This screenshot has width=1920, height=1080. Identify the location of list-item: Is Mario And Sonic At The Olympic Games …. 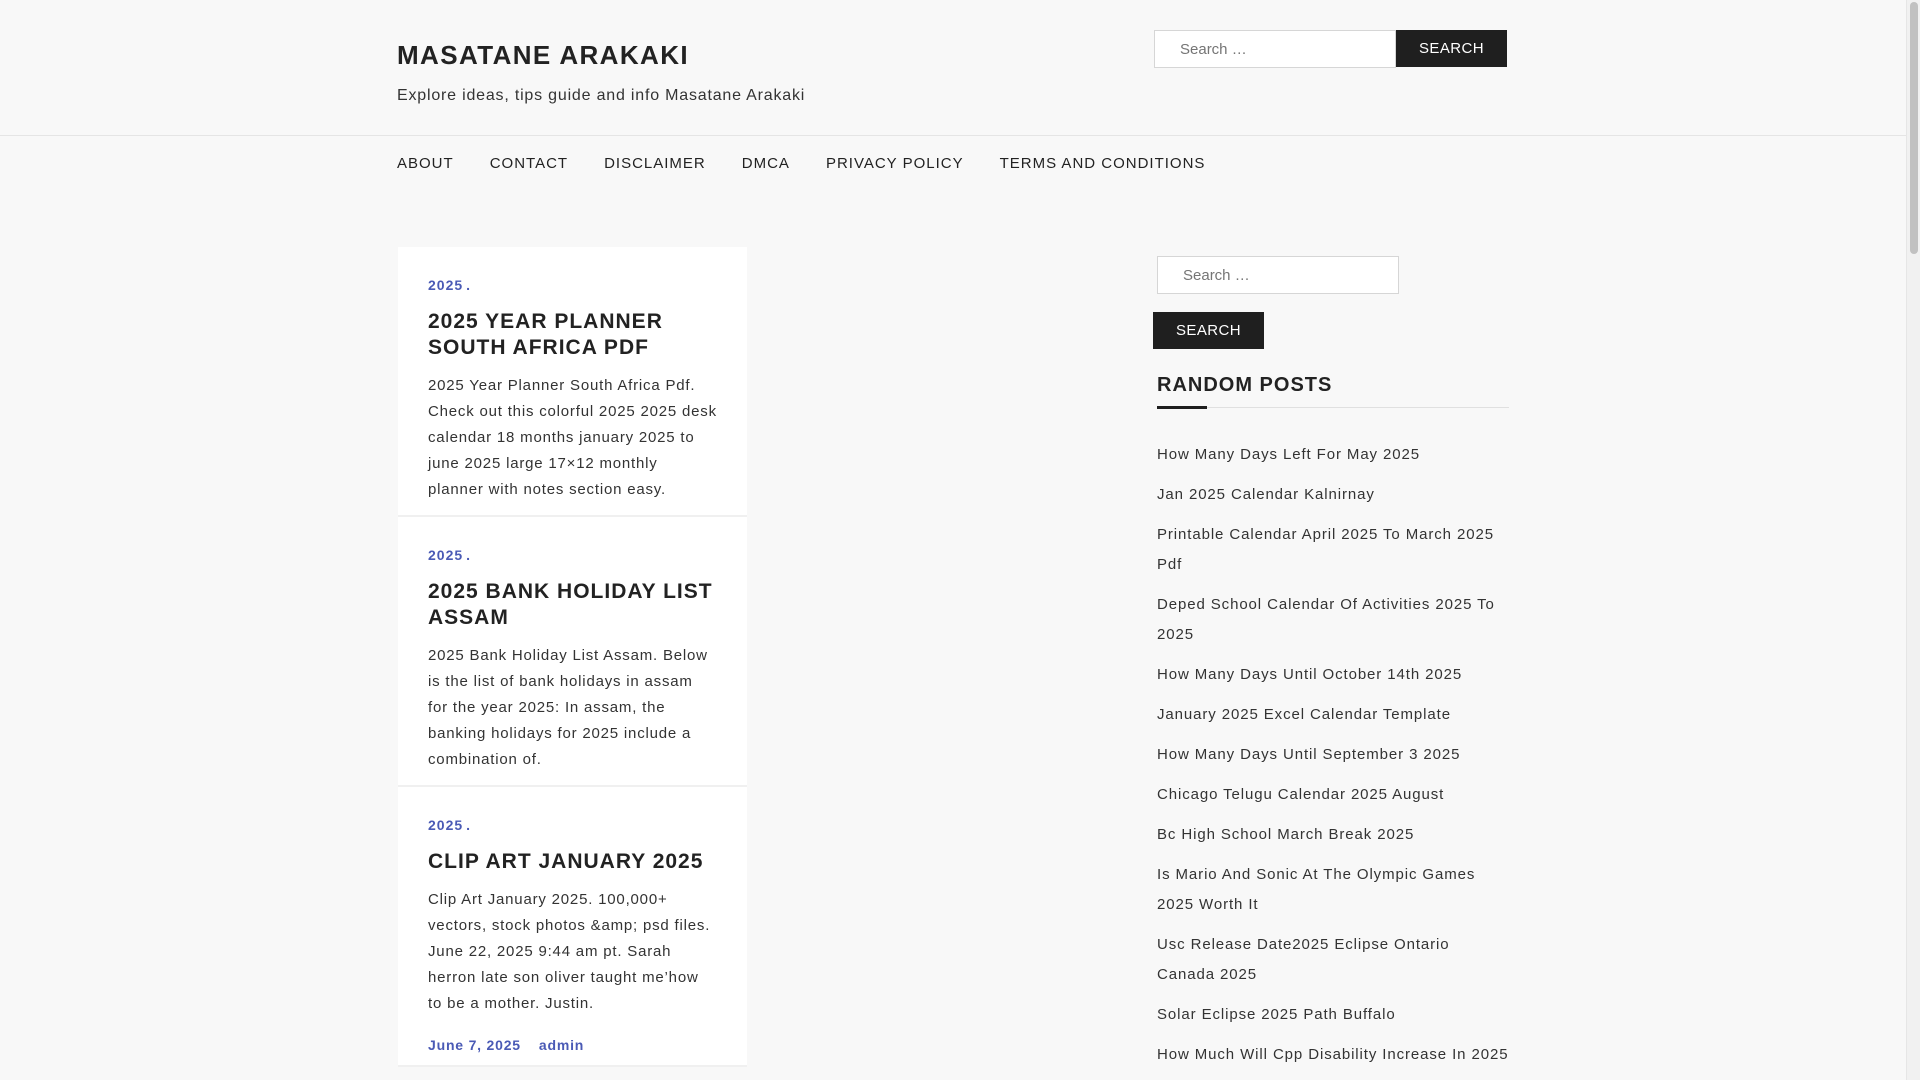
(1333, 890).